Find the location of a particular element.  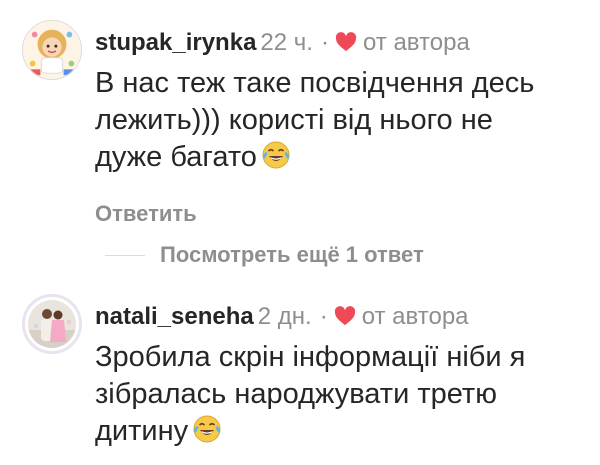

timestamp: 22 ч. is located at coordinates (286, 42).